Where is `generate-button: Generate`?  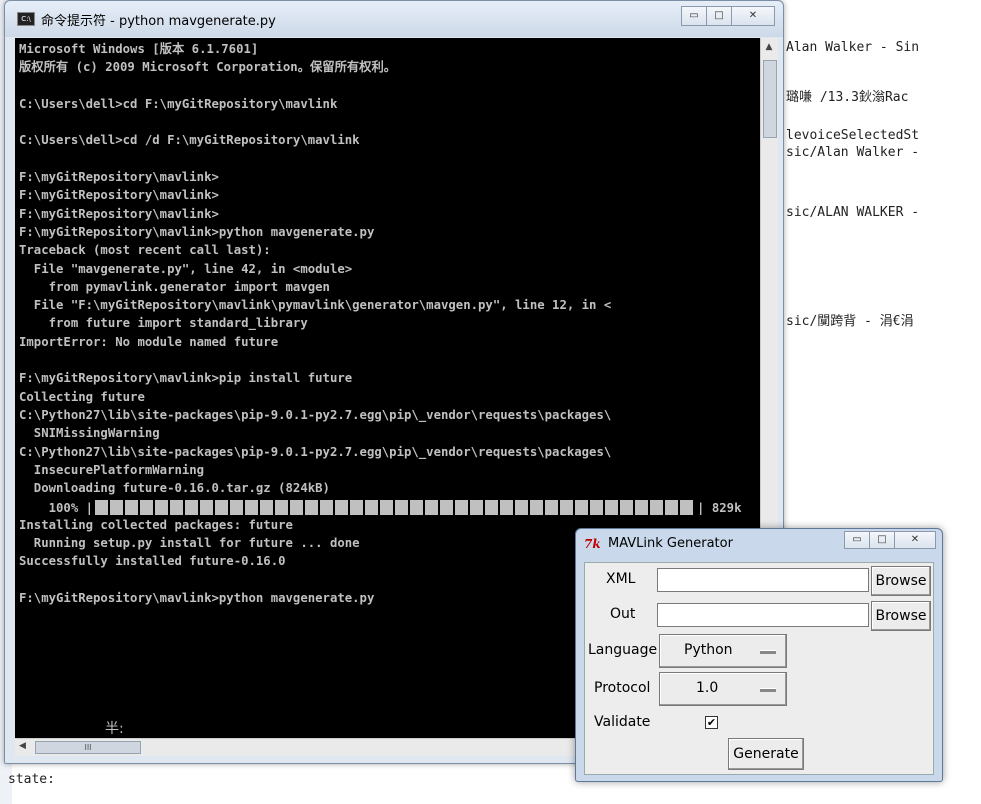 generate-button: Generate is located at coordinates (766, 754).